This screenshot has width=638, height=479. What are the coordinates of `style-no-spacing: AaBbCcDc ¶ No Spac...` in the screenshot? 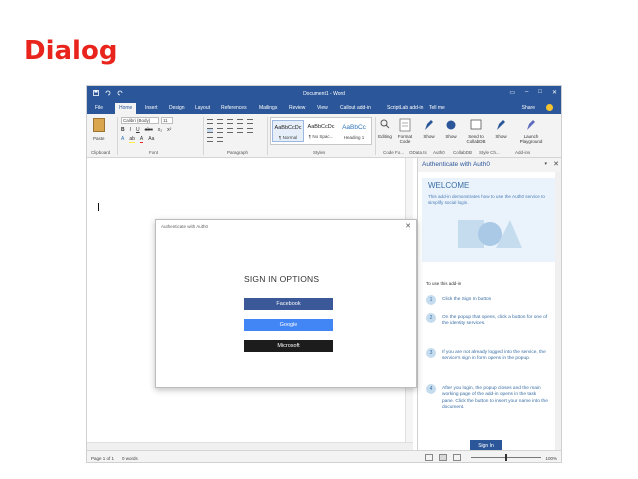 It's located at (321, 131).